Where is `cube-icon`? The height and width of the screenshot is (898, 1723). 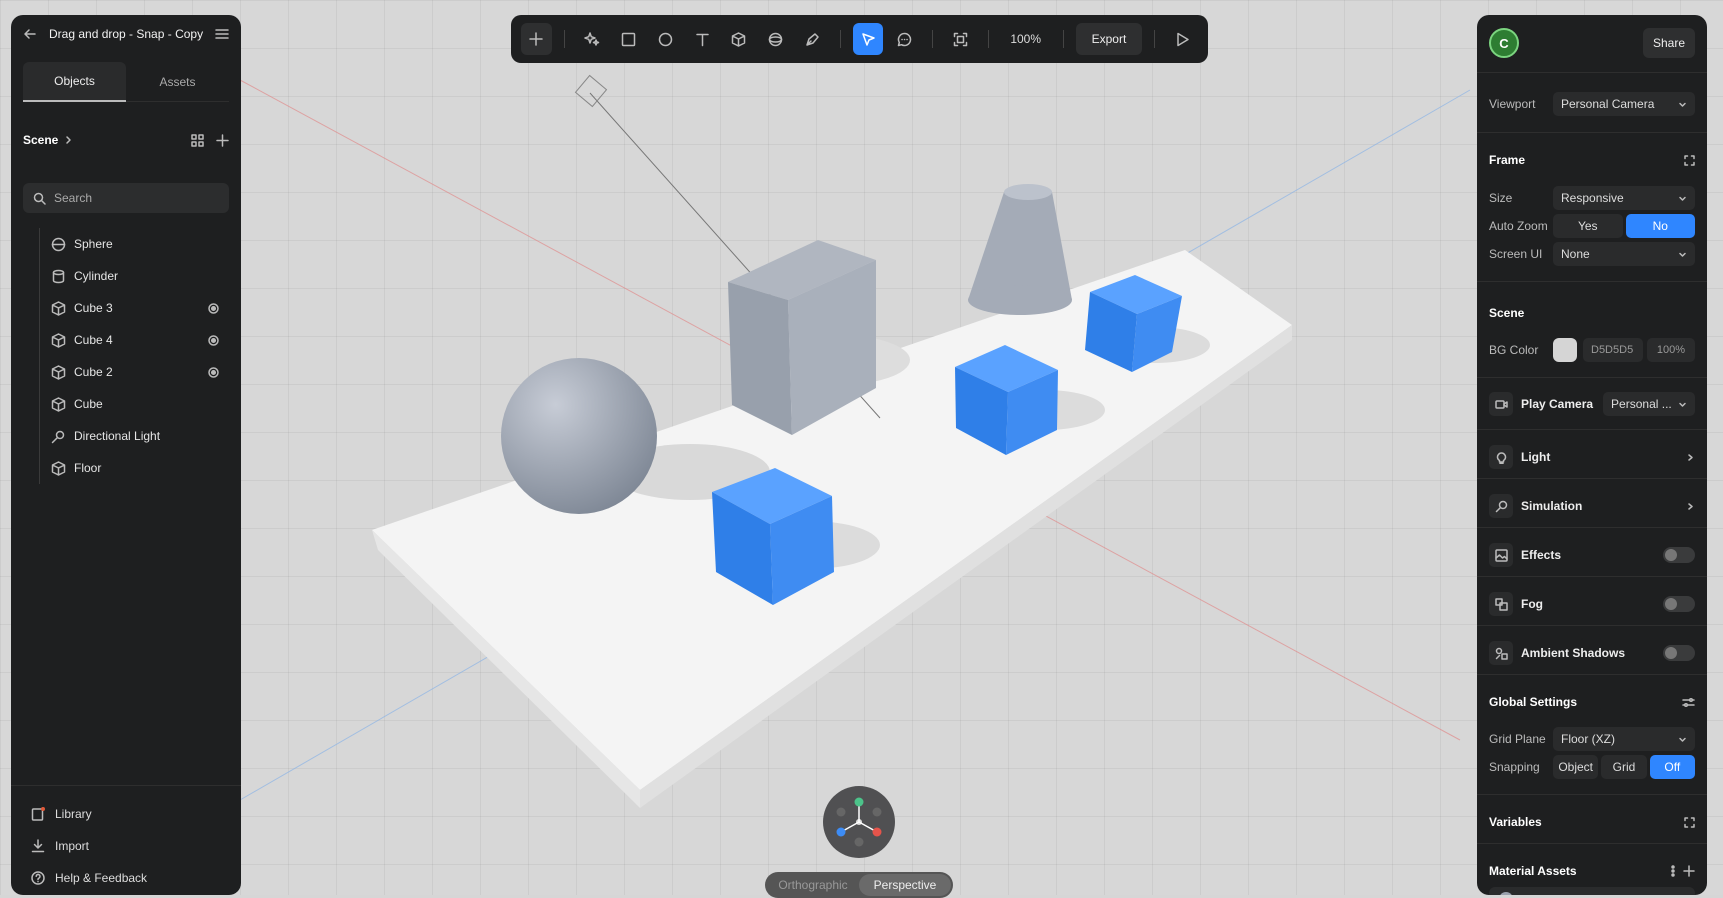 cube-icon is located at coordinates (58, 340).